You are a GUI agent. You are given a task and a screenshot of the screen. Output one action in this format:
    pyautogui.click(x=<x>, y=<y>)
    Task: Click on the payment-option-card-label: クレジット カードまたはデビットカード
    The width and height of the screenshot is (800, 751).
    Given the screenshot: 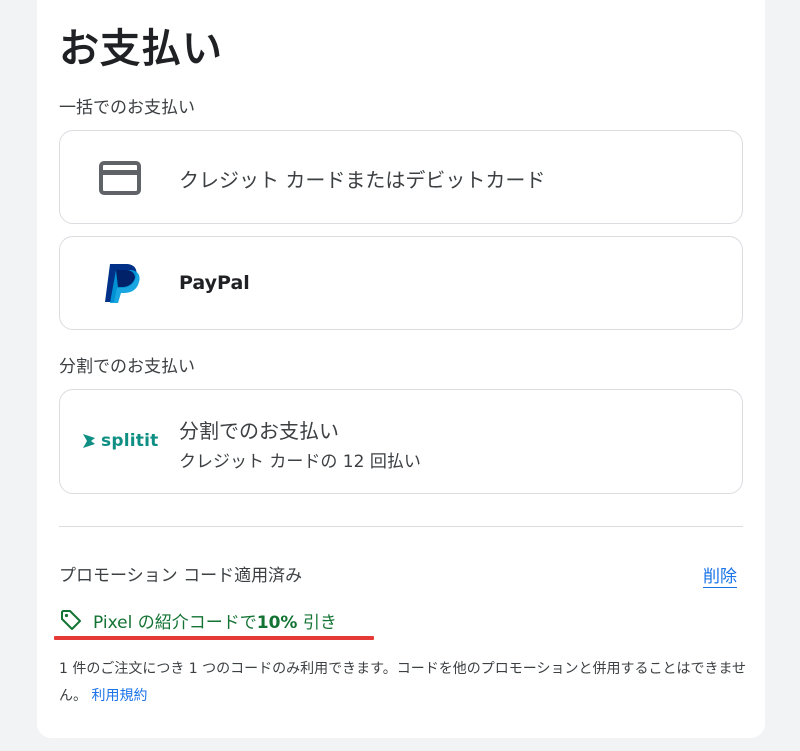 What is the action you would take?
    pyautogui.click(x=362, y=180)
    